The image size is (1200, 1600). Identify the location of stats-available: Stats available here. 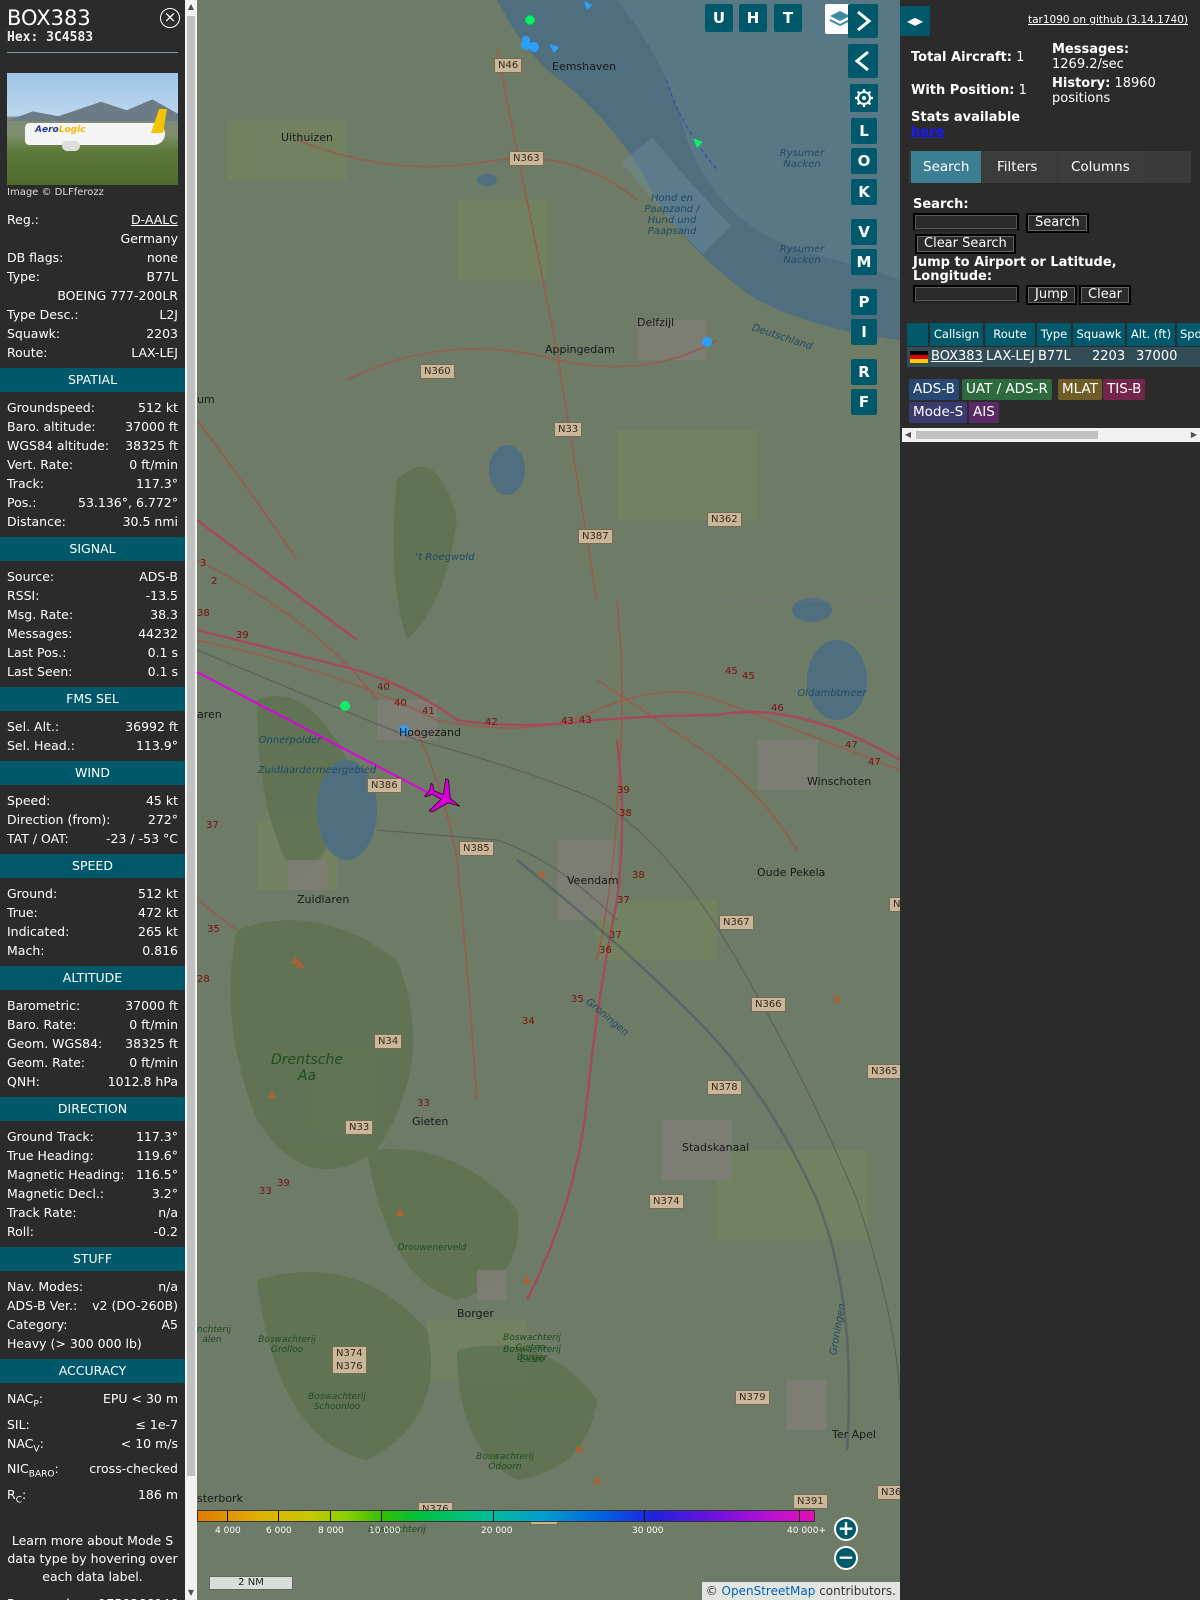
(966, 125).